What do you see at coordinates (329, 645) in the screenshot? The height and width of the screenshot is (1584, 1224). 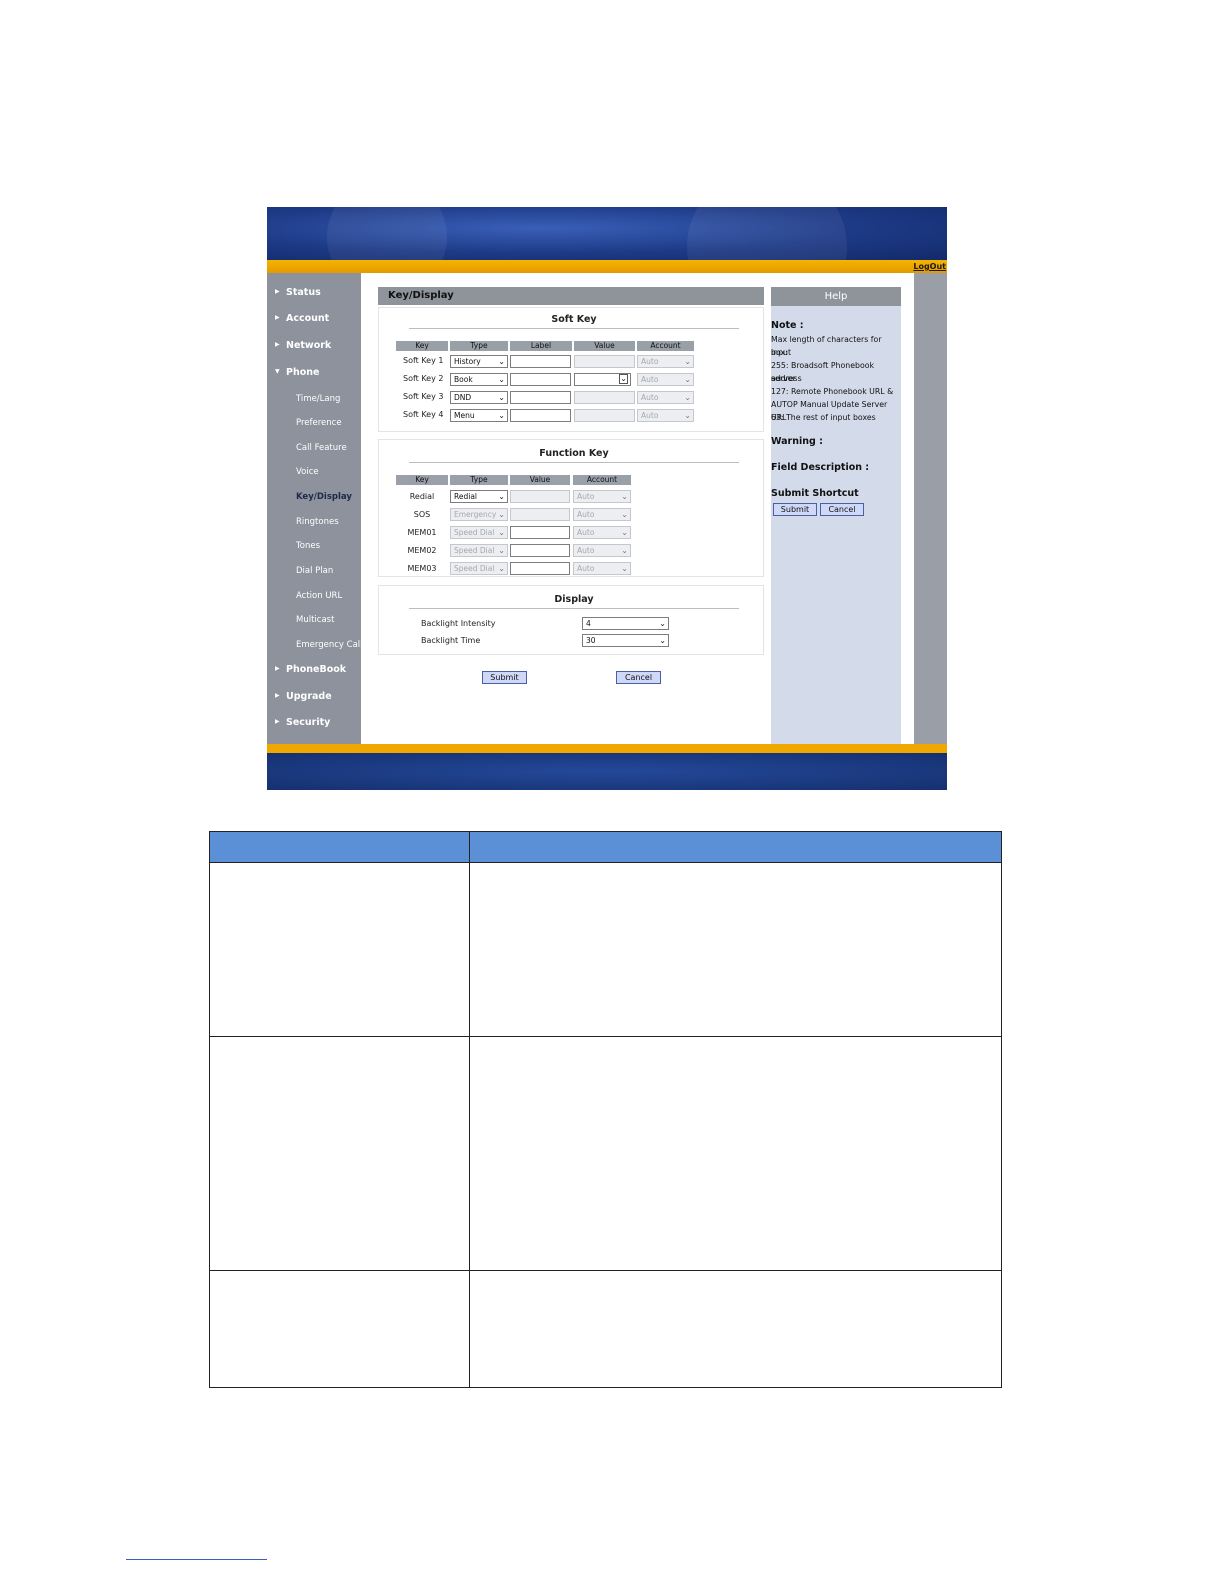 I see `sidebar-subitem-emergency-call: Emergency Call` at bounding box center [329, 645].